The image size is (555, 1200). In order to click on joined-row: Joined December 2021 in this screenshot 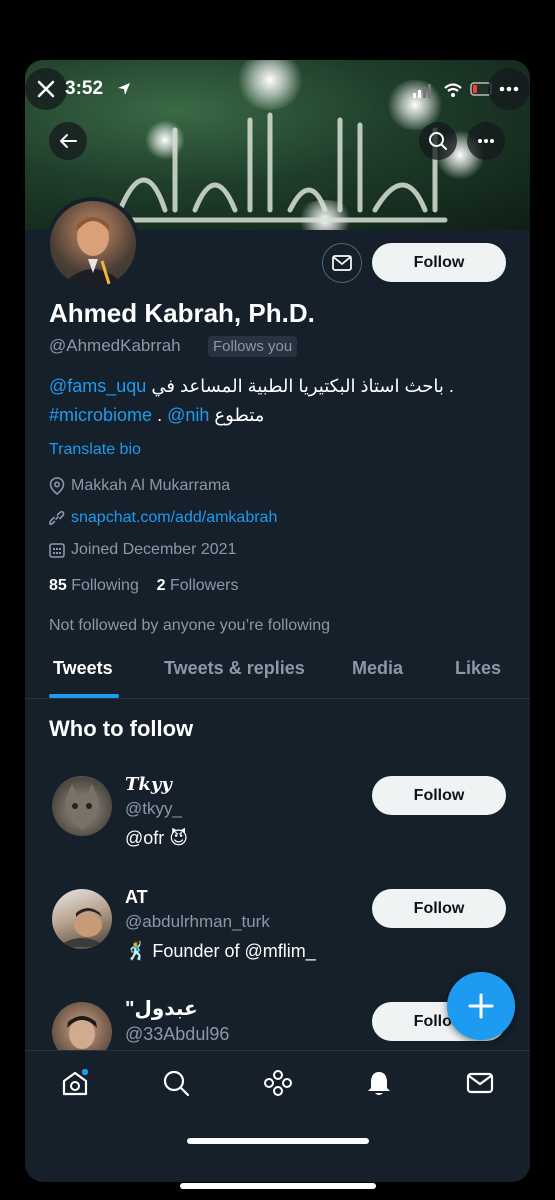, I will do `click(142, 550)`.